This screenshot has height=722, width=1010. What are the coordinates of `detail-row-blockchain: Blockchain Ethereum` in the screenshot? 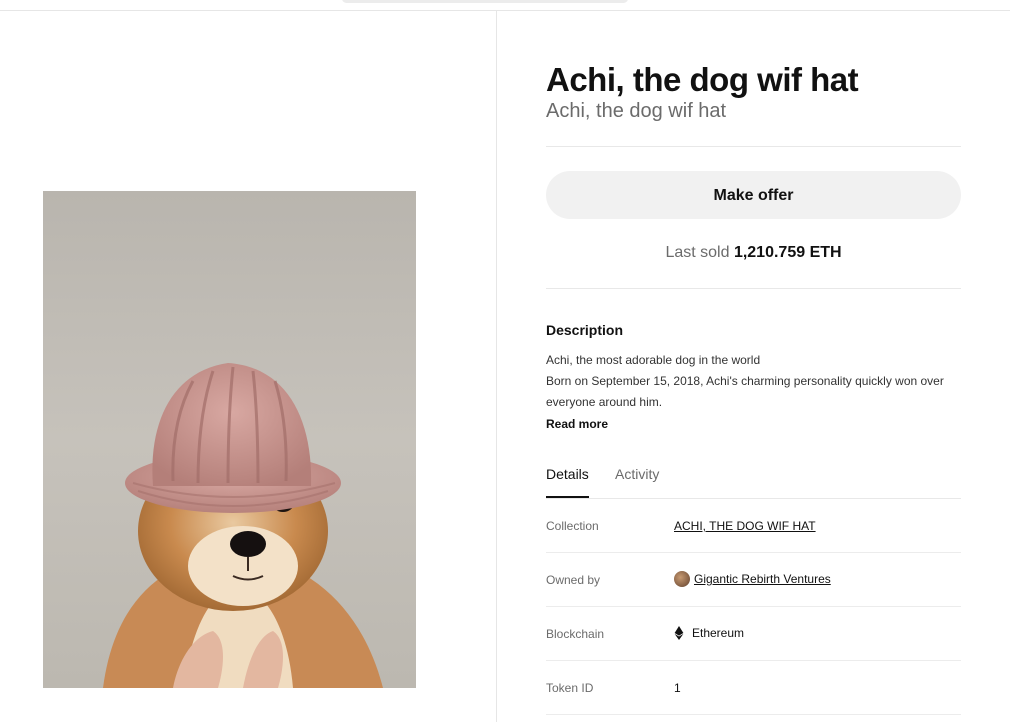 It's located at (753, 634).